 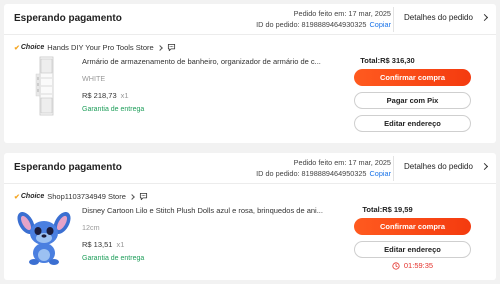 I want to click on product-price: R$ 13,51, so click(x=97, y=244).